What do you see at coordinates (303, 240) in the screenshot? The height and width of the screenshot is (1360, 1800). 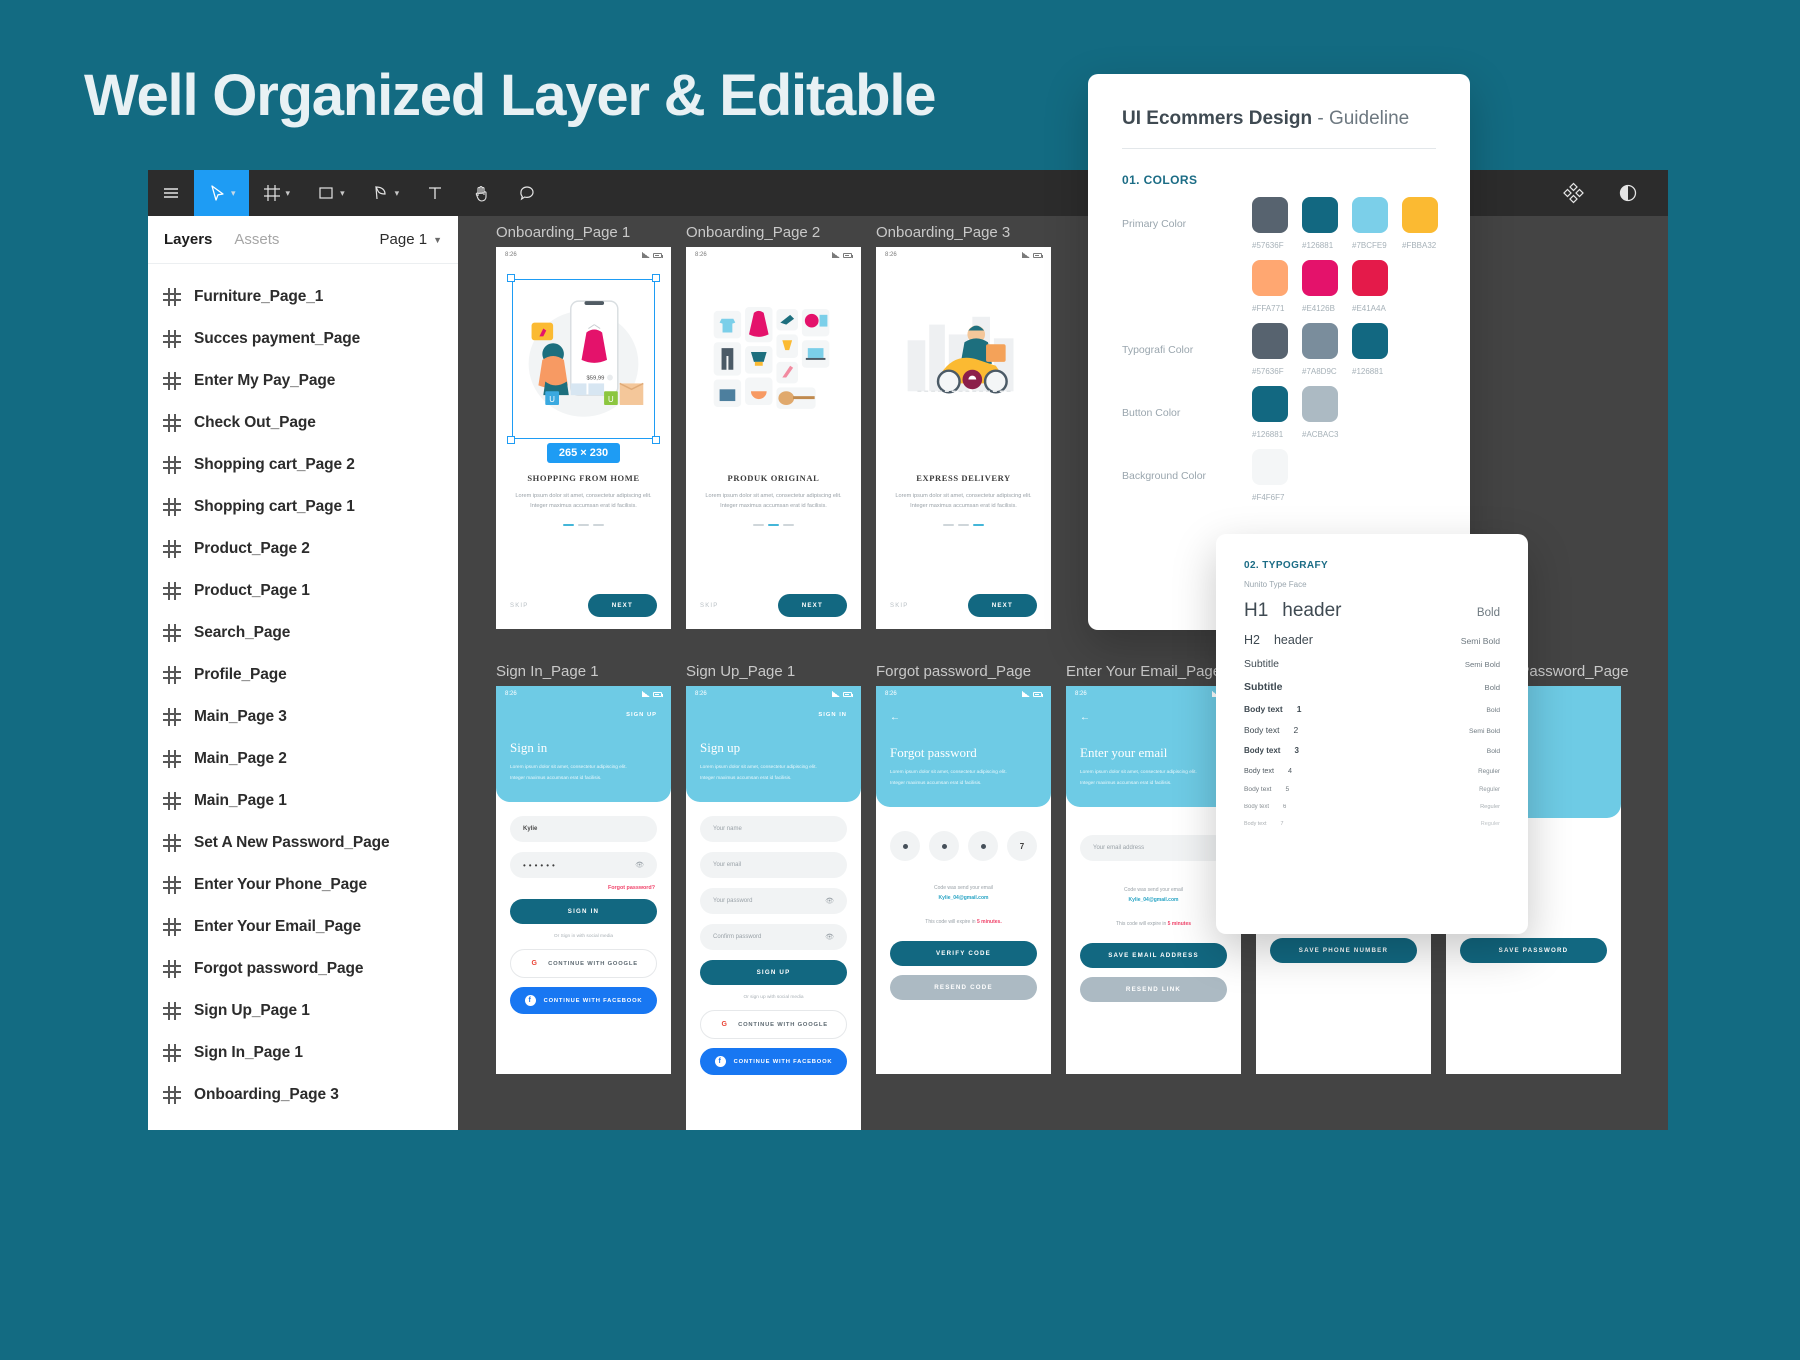 I see `layers-panel-header: Layers Assets Page 1 ▼` at bounding box center [303, 240].